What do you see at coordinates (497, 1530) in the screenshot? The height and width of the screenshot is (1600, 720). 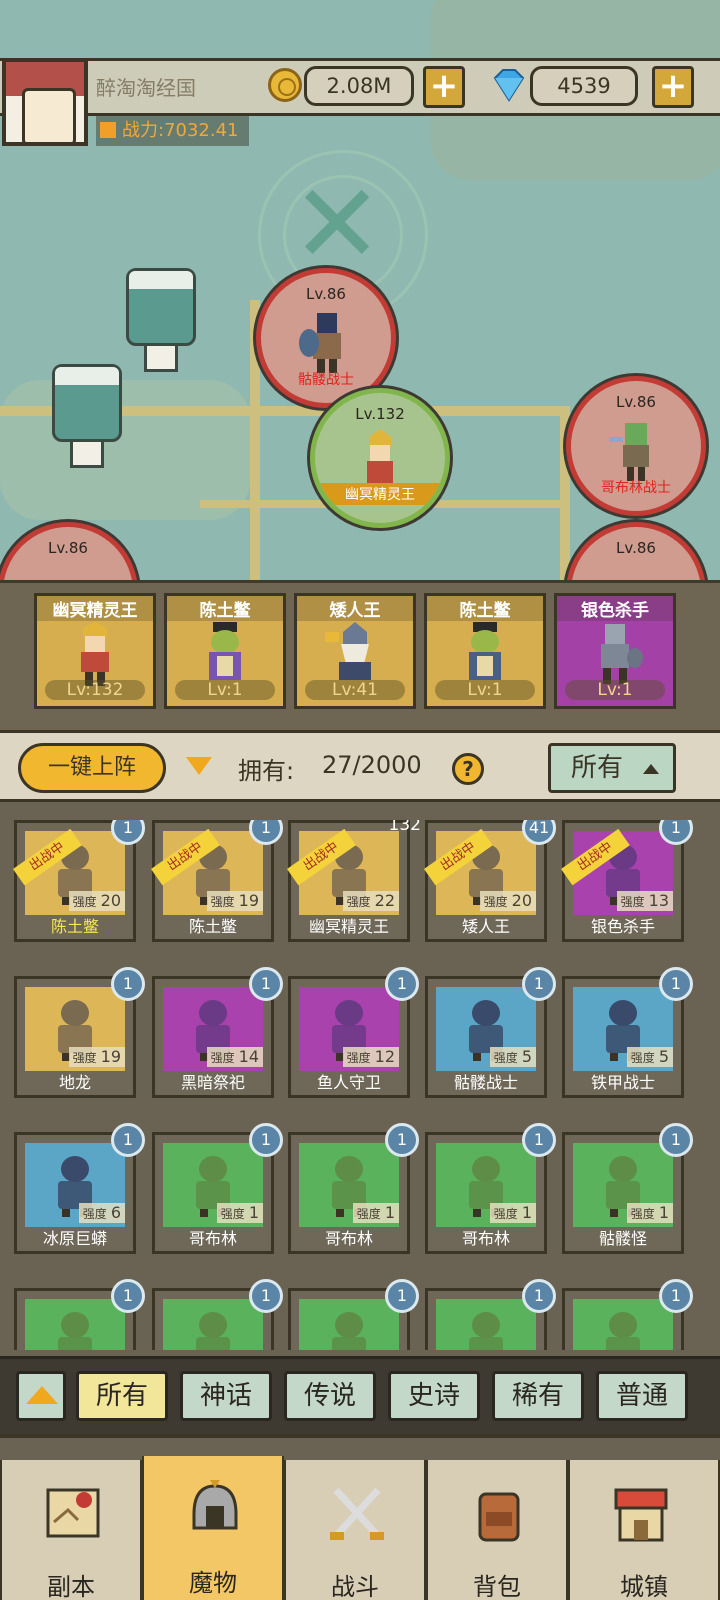 I see `tab-backpack: 背包` at bounding box center [497, 1530].